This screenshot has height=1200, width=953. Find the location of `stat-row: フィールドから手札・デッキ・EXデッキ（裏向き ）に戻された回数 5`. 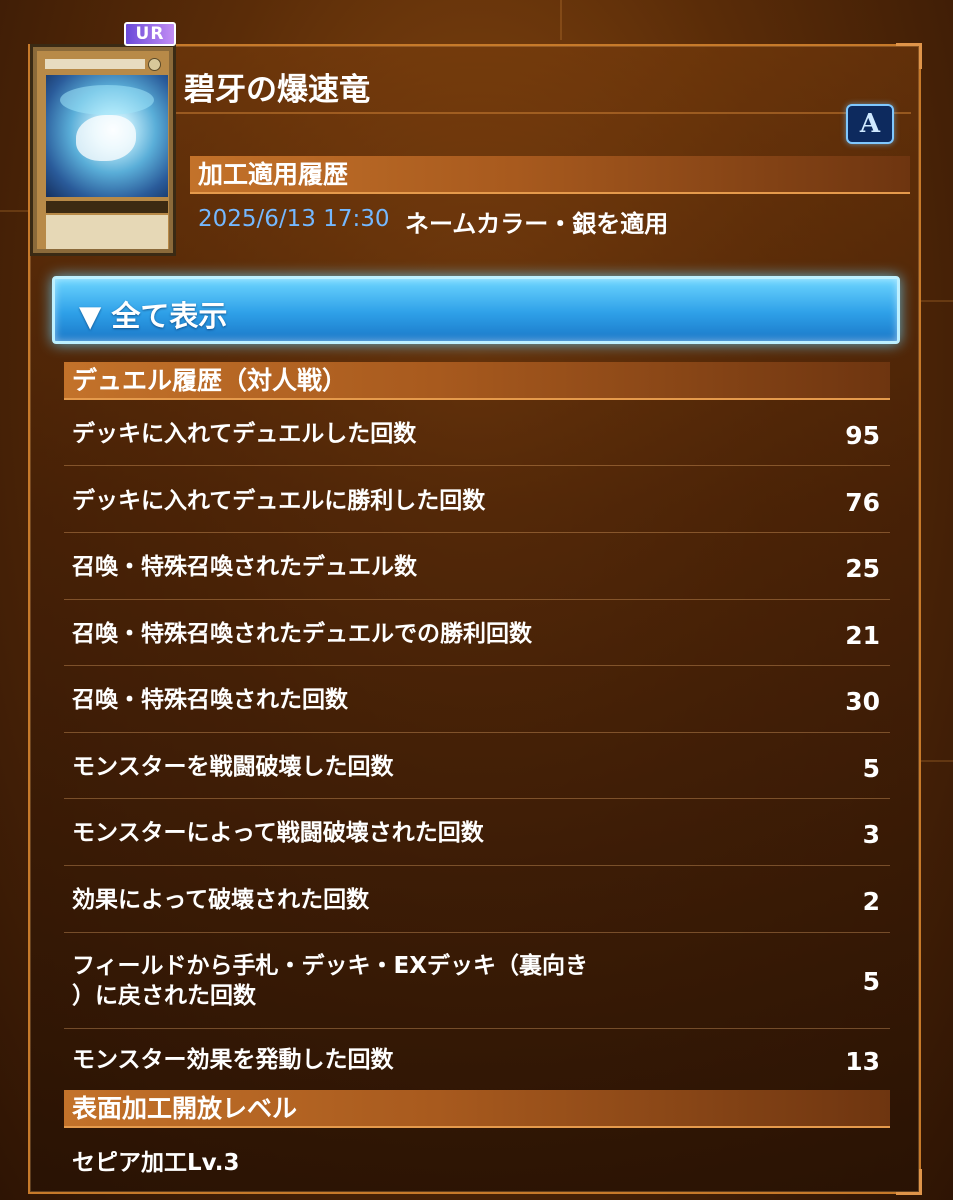

stat-row: フィールドから手札・デッキ・EXデッキ（裏向き ）に戻された回数 5 is located at coordinates (477, 990).